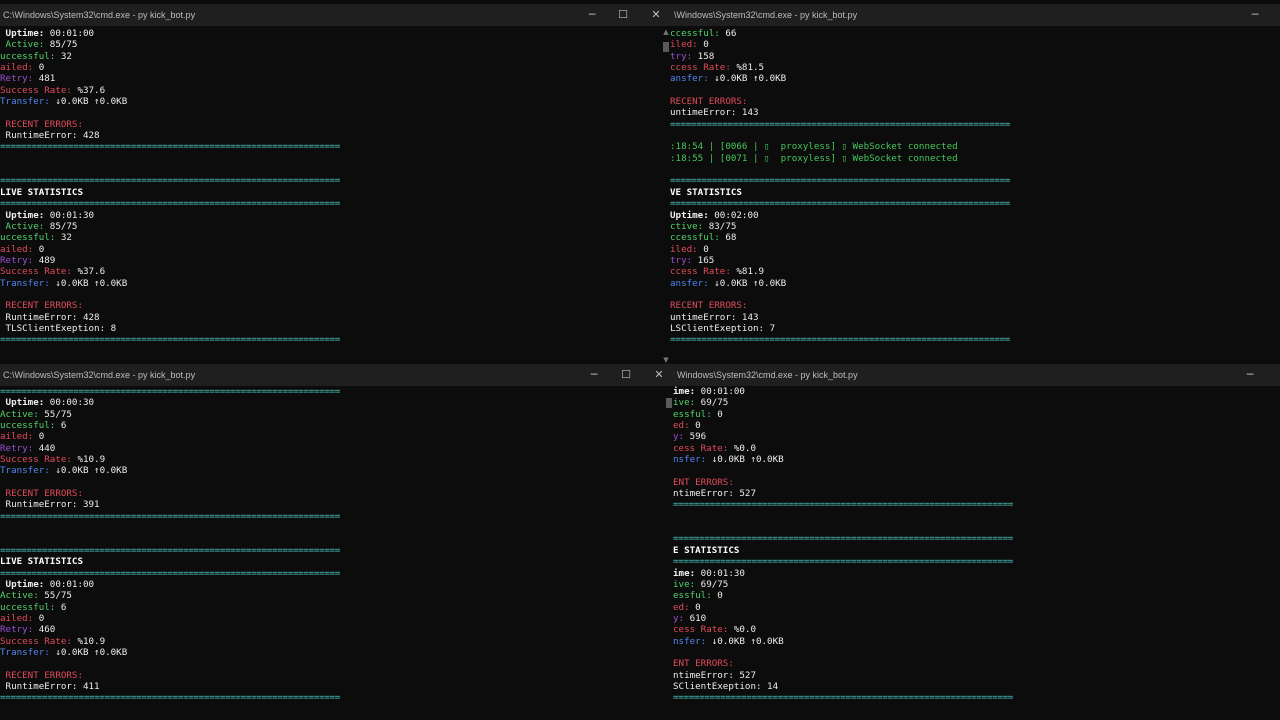  Describe the element at coordinates (714, 675) in the screenshot. I see `console-text: ntimeError: 527` at that location.